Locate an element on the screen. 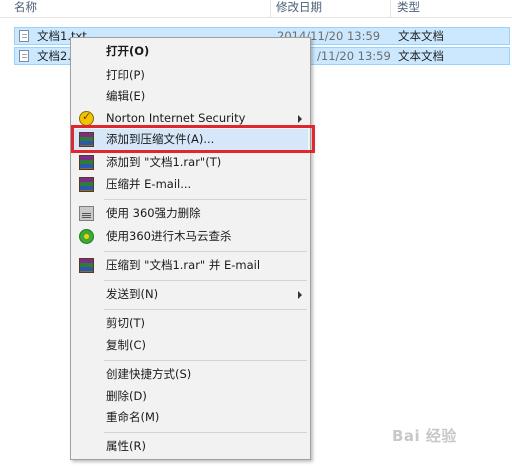 This screenshot has height=472, width=512. menu-item-properties: 属性(R) is located at coordinates (190, 446).